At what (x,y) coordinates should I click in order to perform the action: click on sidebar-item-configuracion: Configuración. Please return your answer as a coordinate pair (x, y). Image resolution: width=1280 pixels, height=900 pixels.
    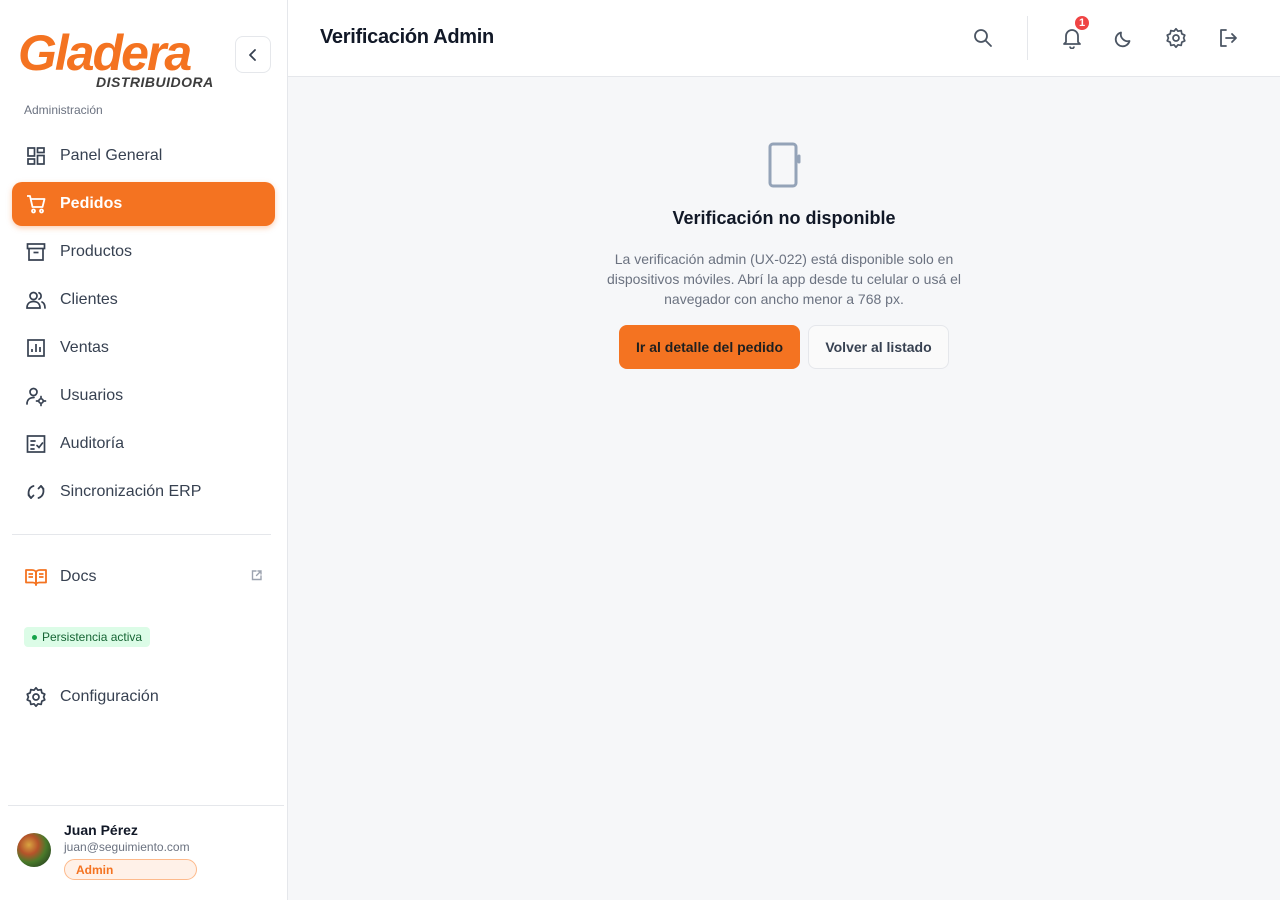
    Looking at the image, I should click on (143, 697).